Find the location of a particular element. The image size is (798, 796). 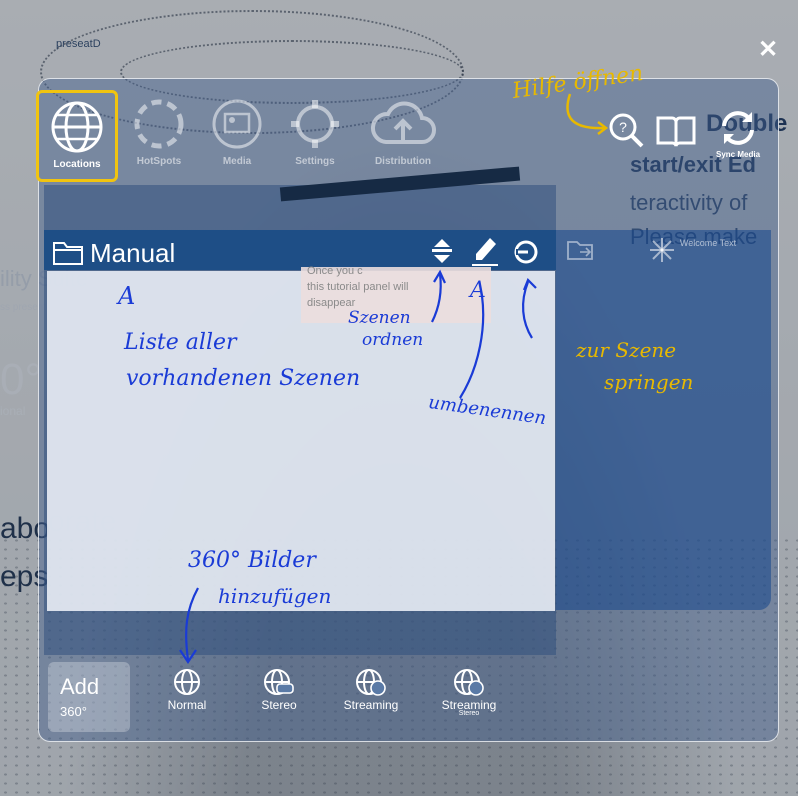

annotation-springen: springen is located at coordinates (649, 382).